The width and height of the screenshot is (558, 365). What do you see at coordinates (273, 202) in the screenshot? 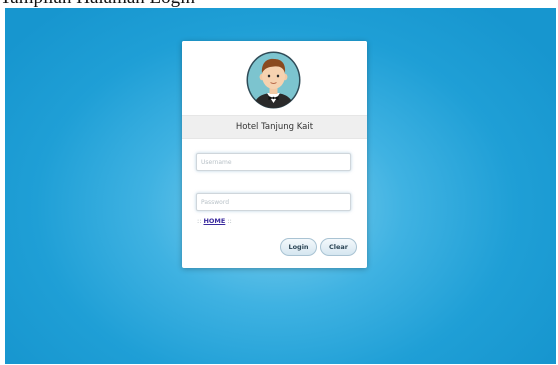
I see `password-input` at bounding box center [273, 202].